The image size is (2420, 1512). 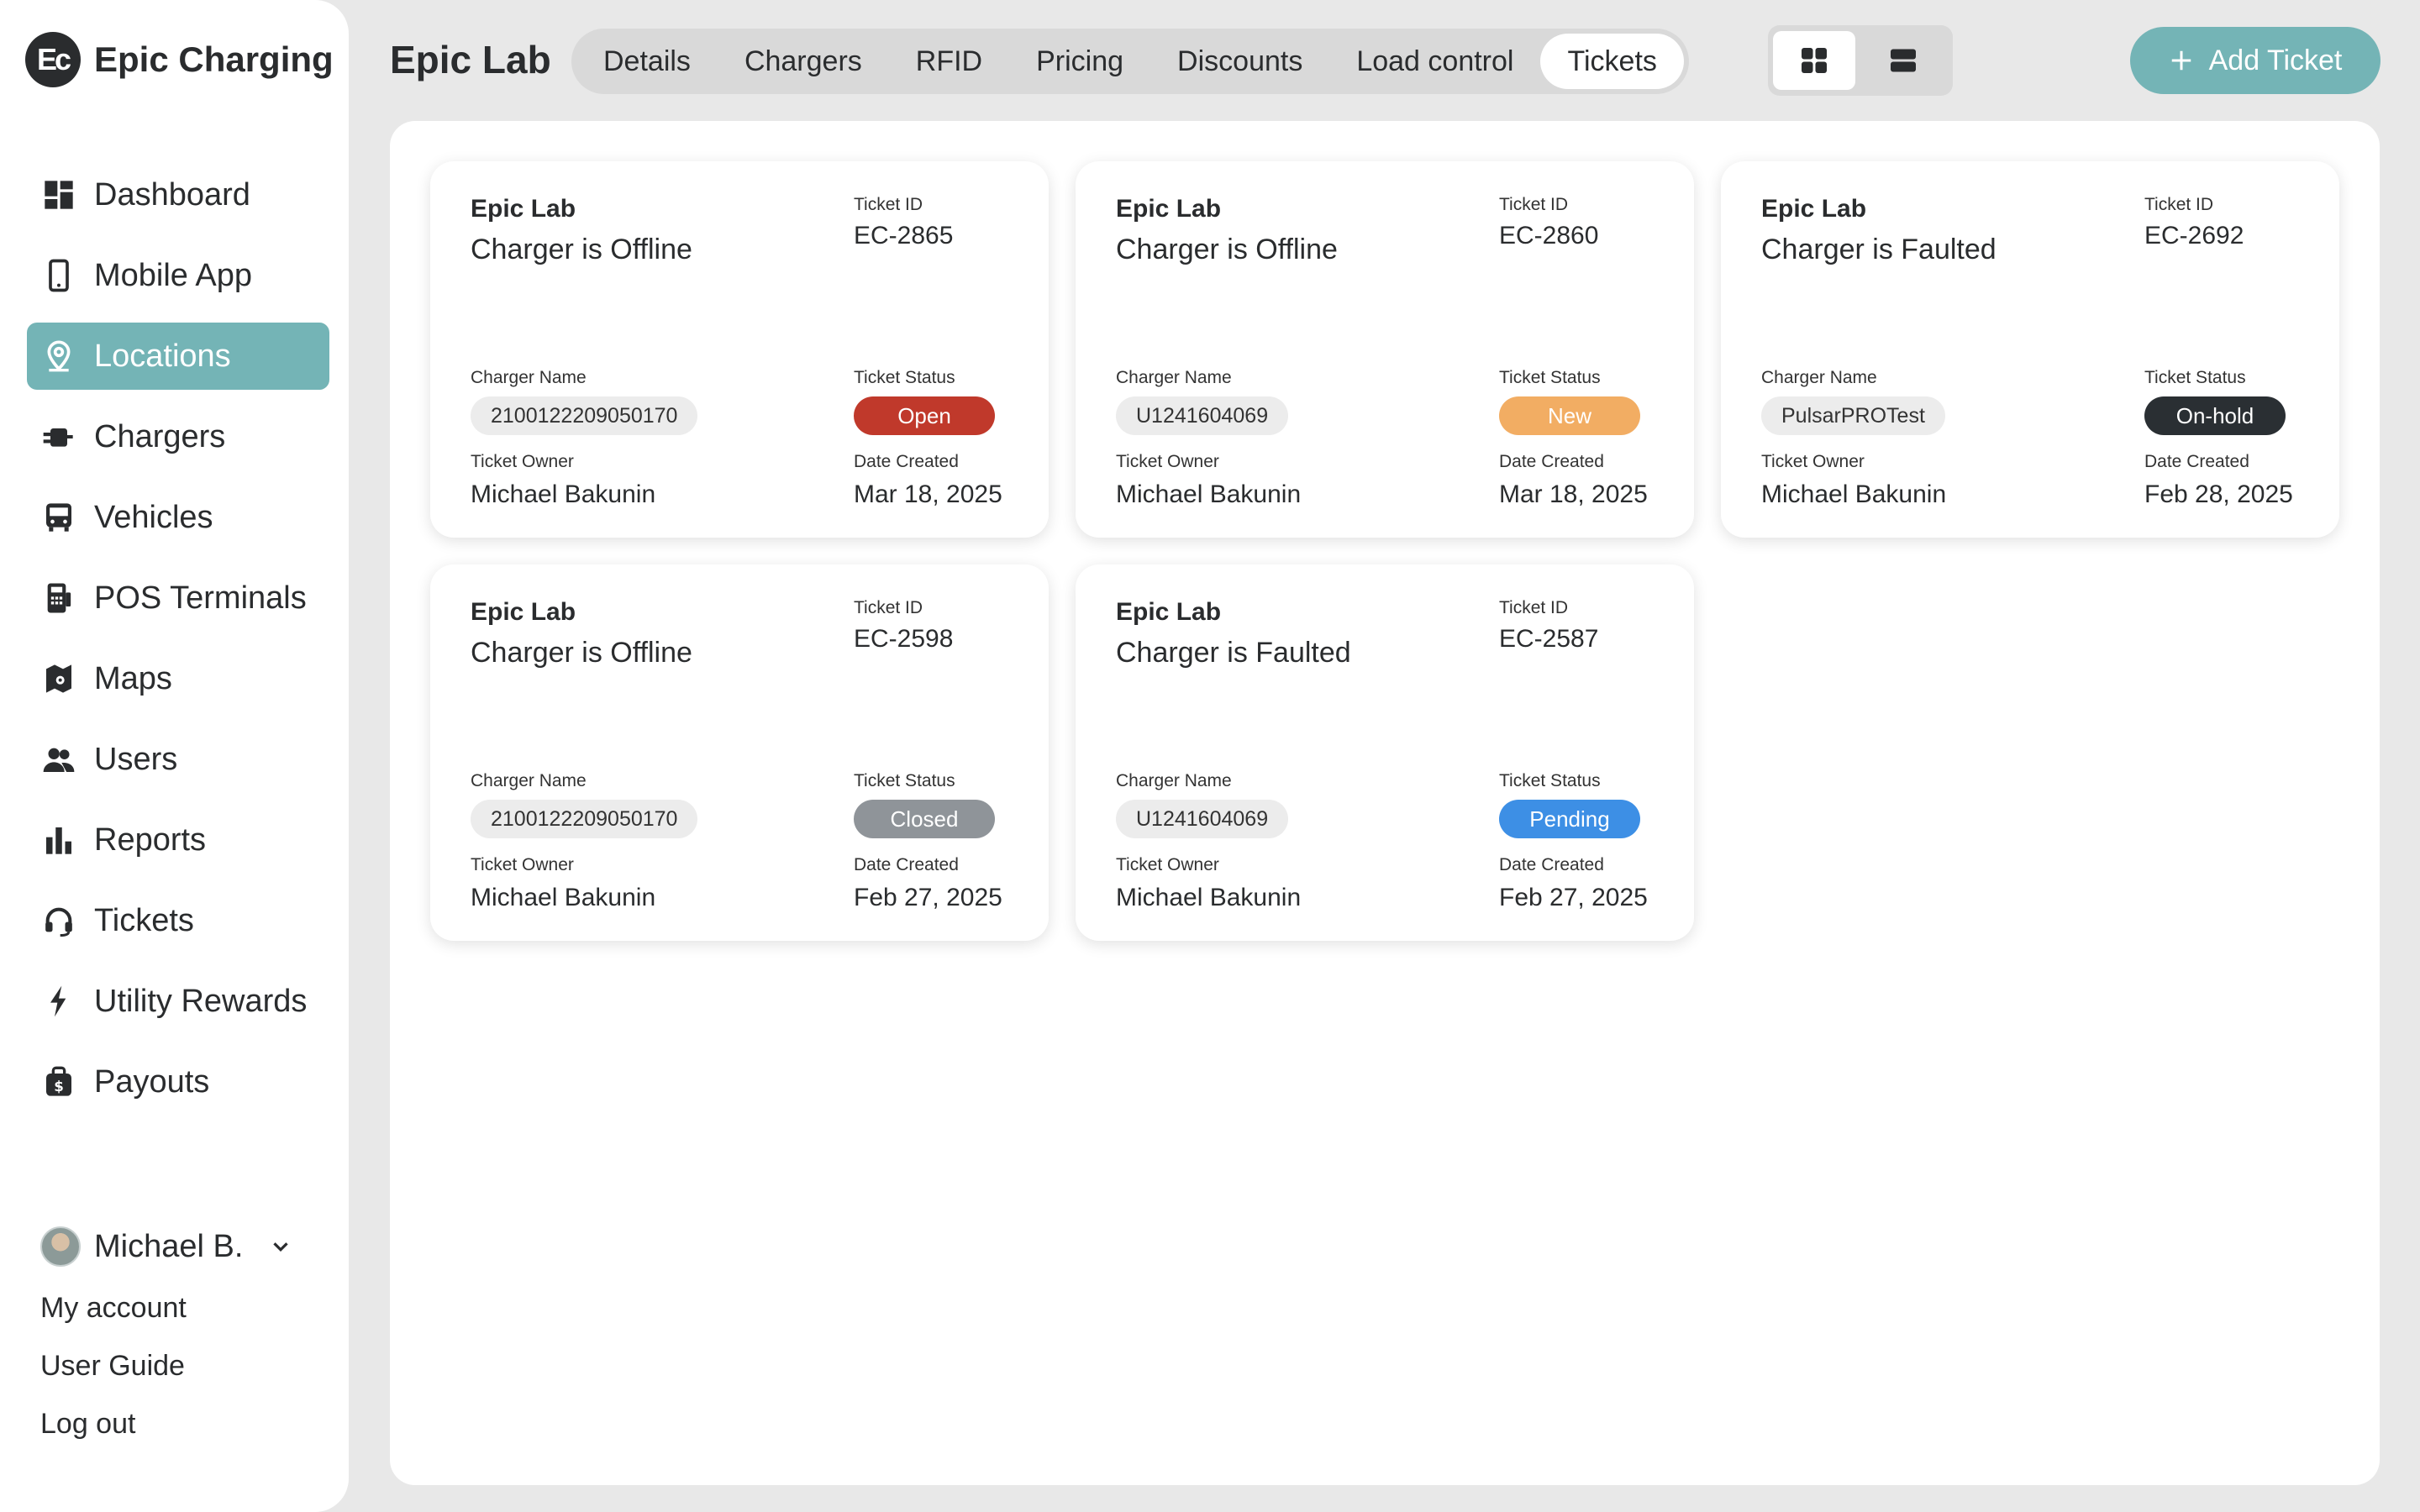 What do you see at coordinates (582, 249) in the screenshot?
I see `ticket-issue: Charger is Offline` at bounding box center [582, 249].